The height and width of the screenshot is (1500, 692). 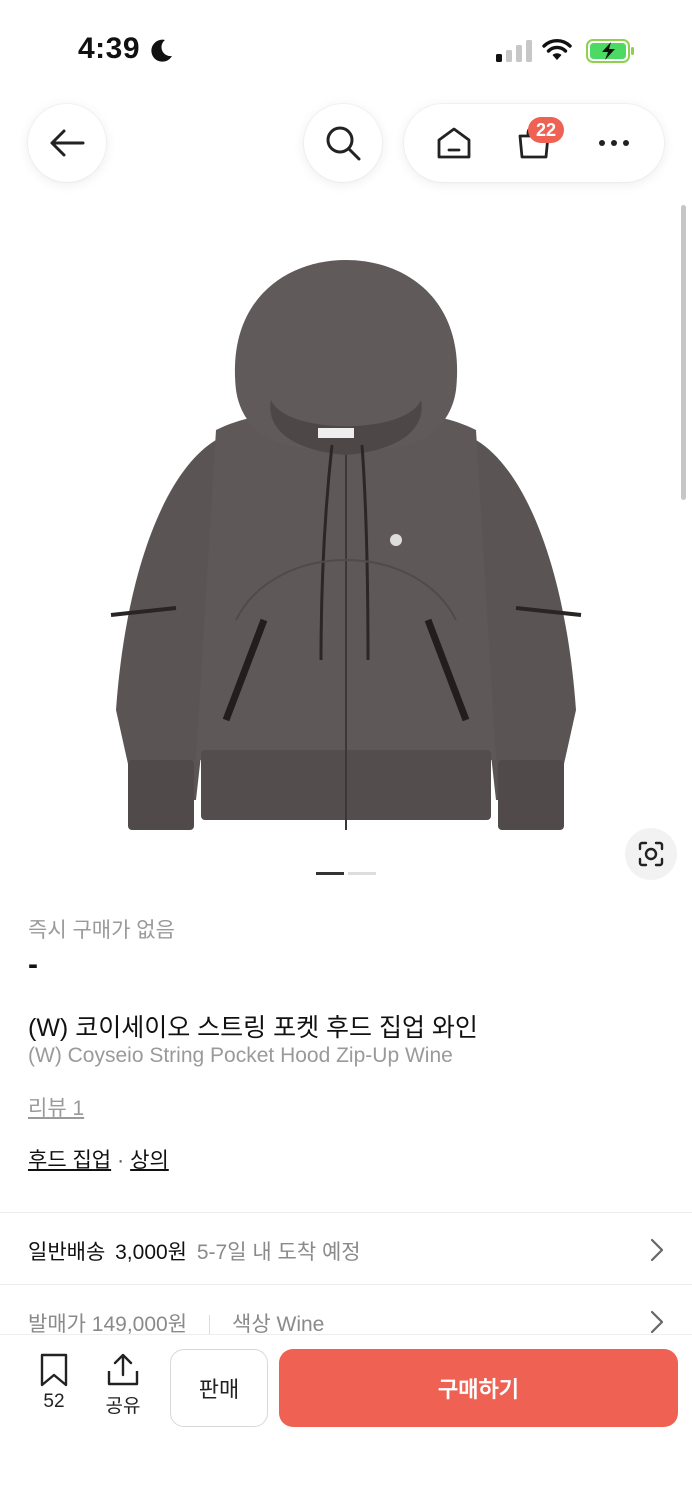 What do you see at coordinates (514, 51) in the screenshot?
I see `cellular-signal-icon` at bounding box center [514, 51].